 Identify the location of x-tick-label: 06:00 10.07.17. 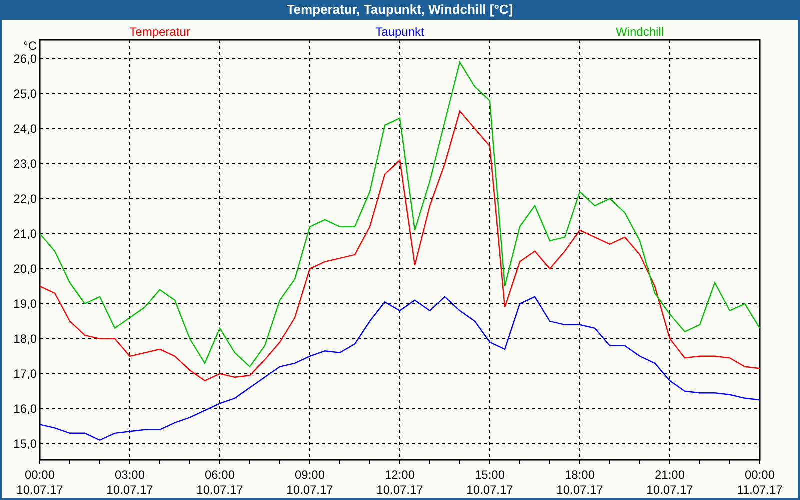
(220, 482).